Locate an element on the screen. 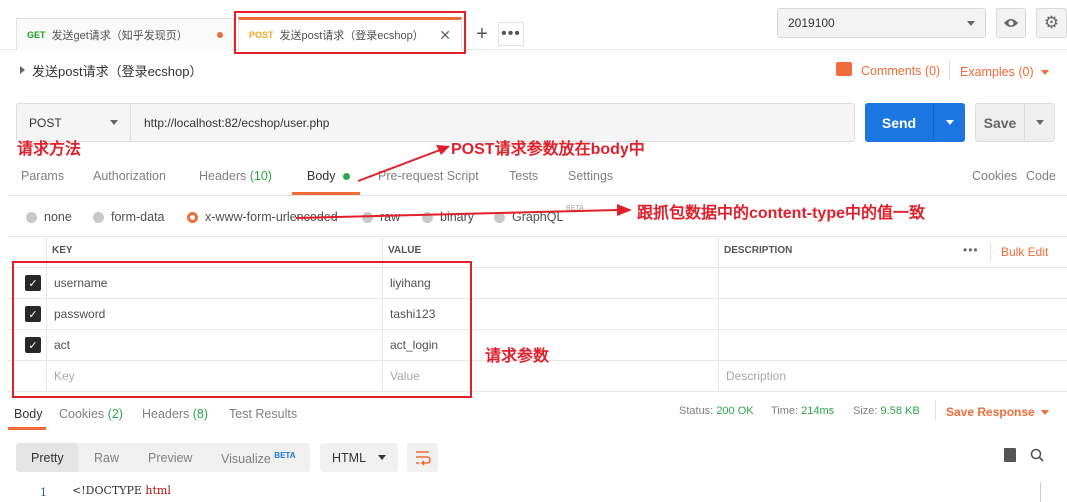 This screenshot has height=502, width=1067. arrow-content-type-head is located at coordinates (624, 210).